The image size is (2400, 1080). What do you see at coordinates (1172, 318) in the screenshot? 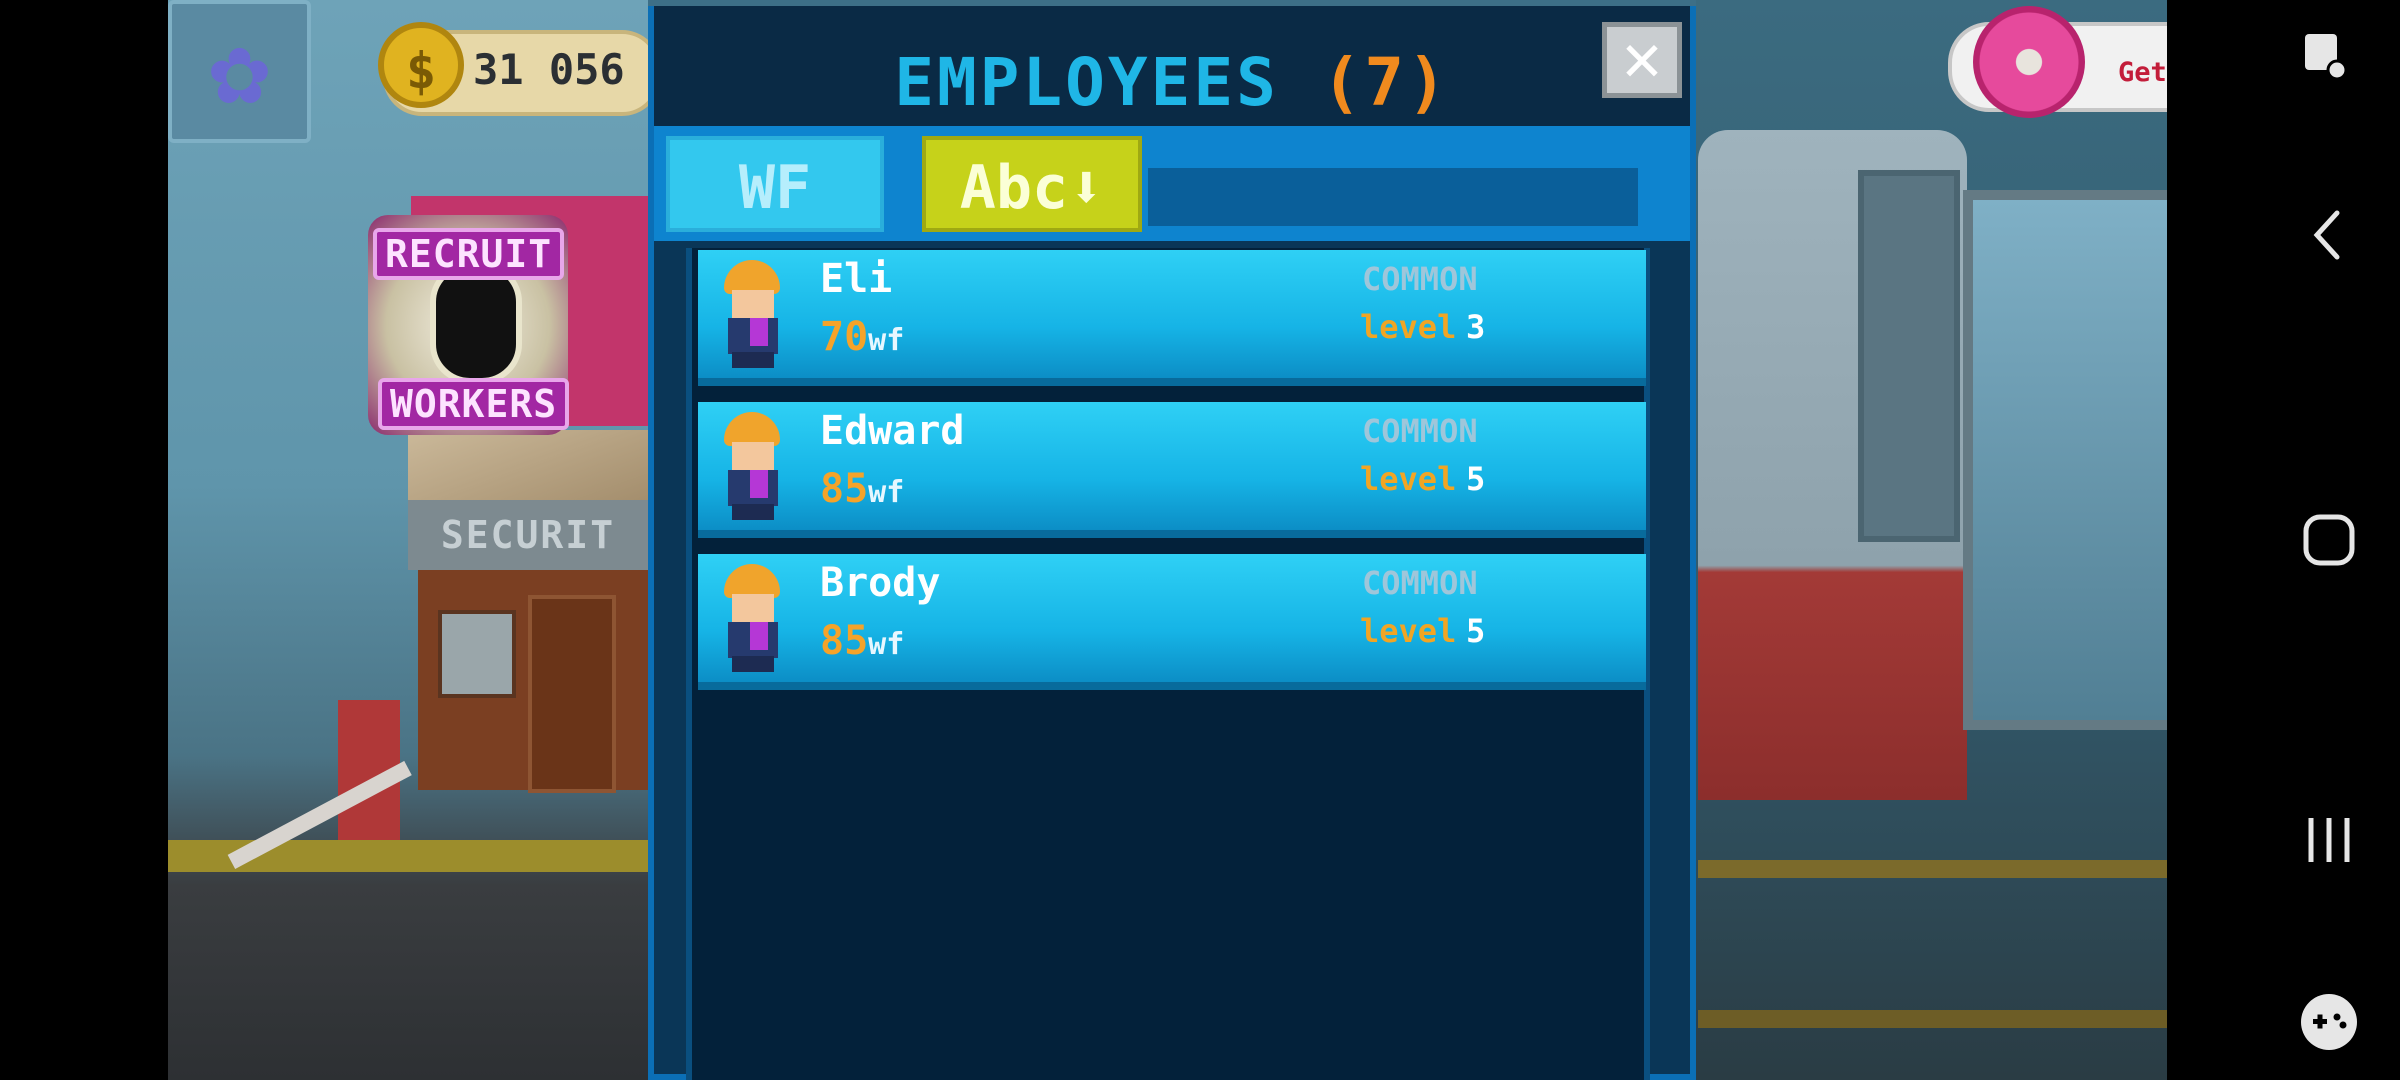
I see `employee-card-eli: Eli 70wf COMMON level 3` at bounding box center [1172, 318].